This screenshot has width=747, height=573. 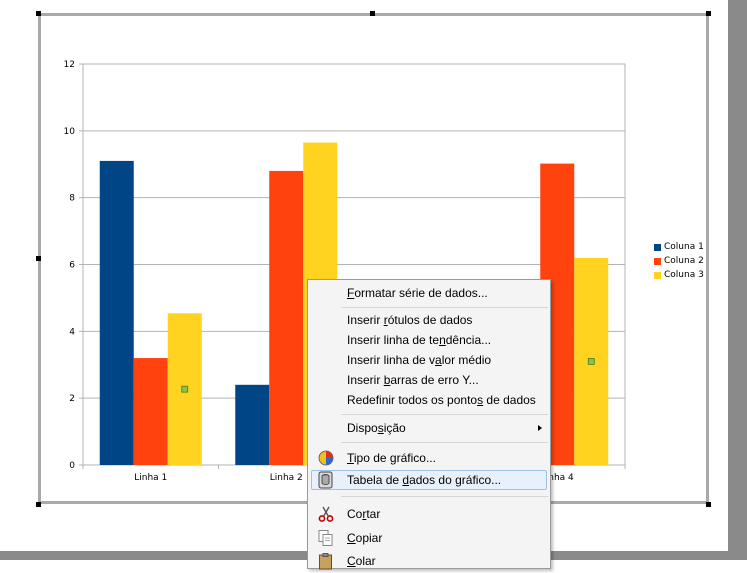 I want to click on y-tick-label: 0, so click(x=72, y=466).